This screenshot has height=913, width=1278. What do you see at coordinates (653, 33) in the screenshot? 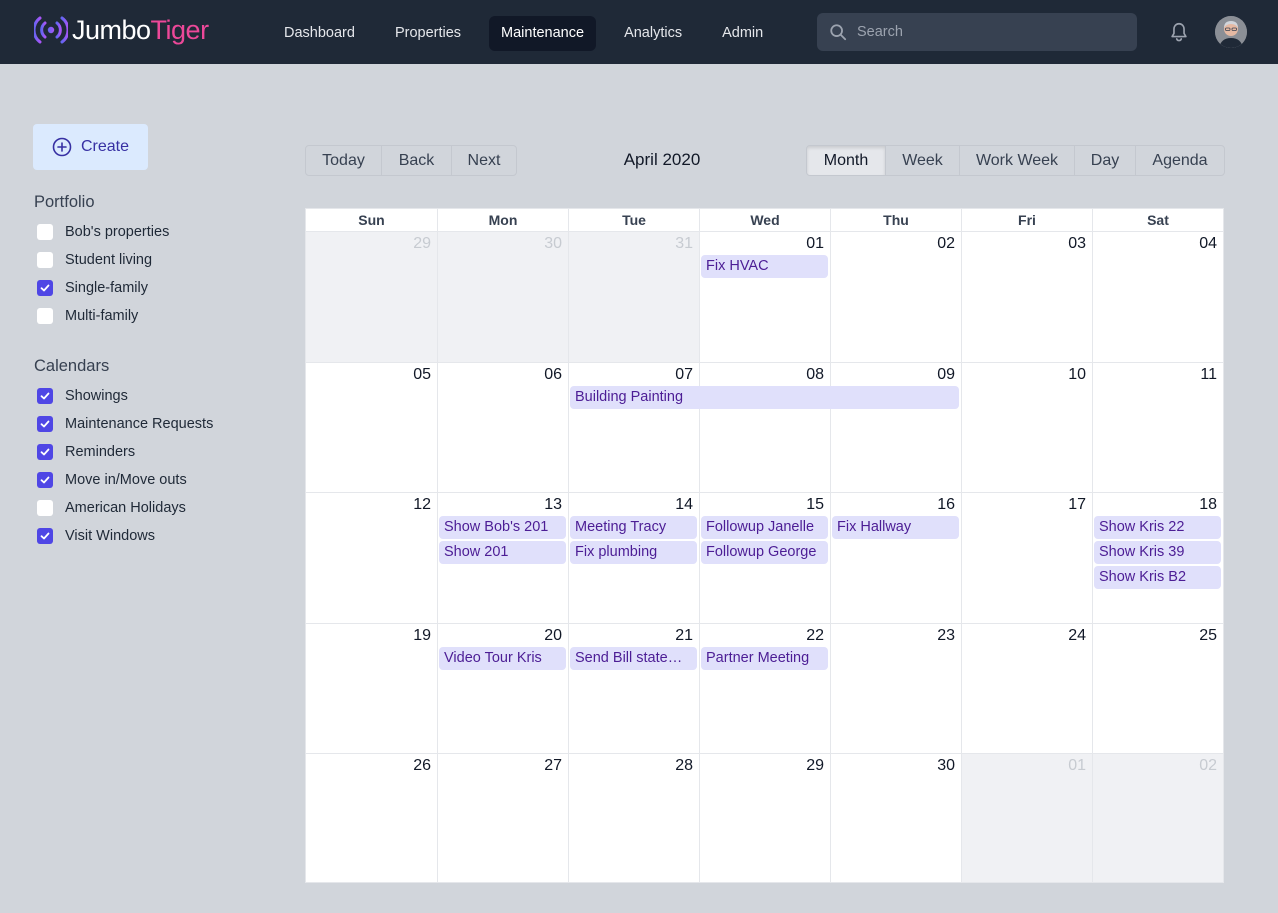
I see `nav-item-analytics: Analytics` at bounding box center [653, 33].